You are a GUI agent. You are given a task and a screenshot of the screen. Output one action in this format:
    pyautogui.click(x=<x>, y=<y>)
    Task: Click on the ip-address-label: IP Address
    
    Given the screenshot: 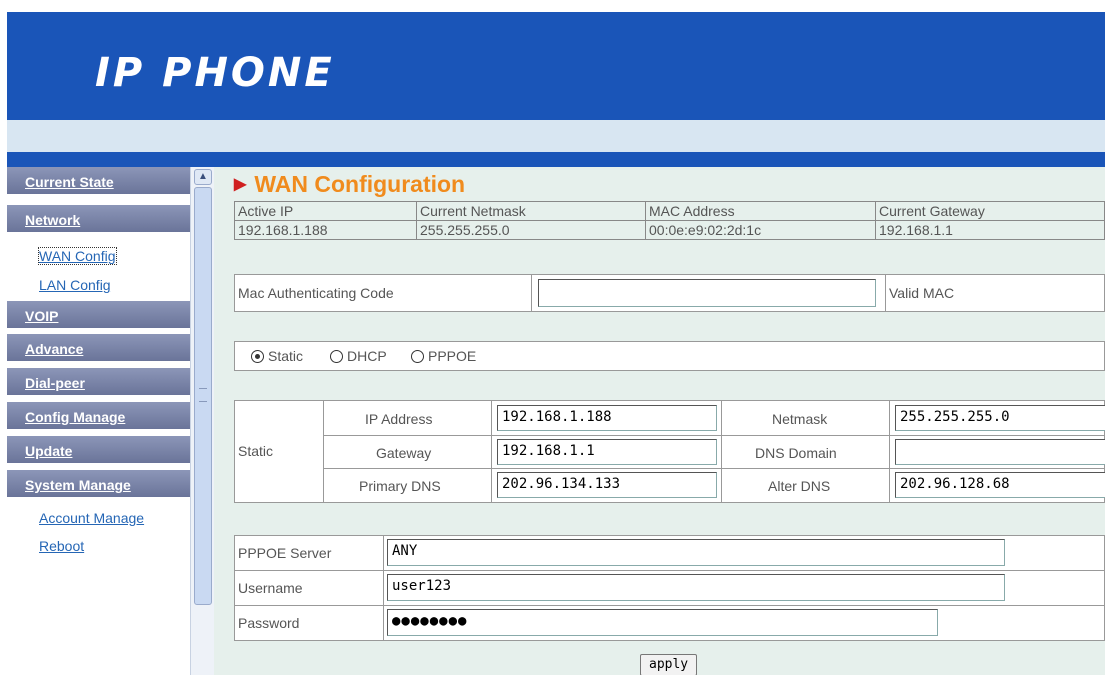 What is the action you would take?
    pyautogui.click(x=399, y=419)
    